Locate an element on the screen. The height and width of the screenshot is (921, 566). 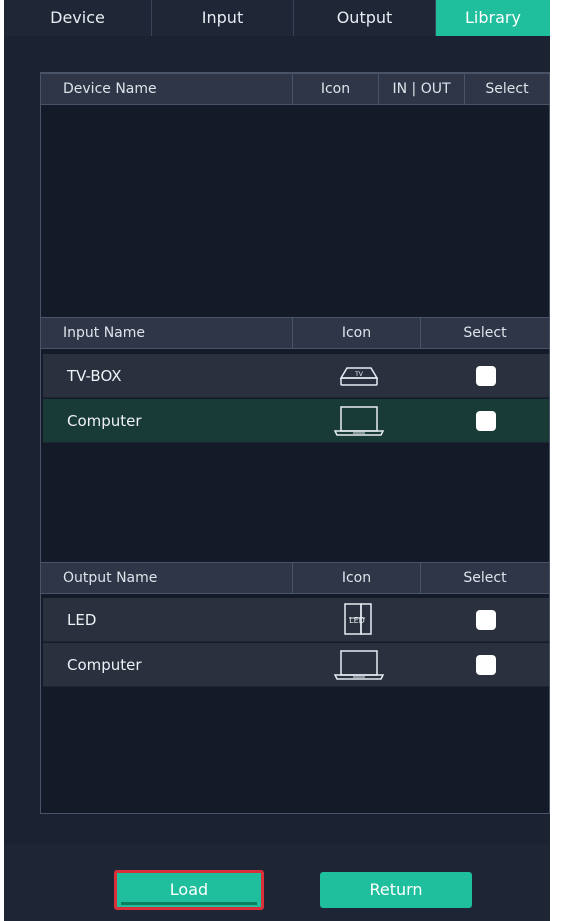
load-button: Load is located at coordinates (189, 890).